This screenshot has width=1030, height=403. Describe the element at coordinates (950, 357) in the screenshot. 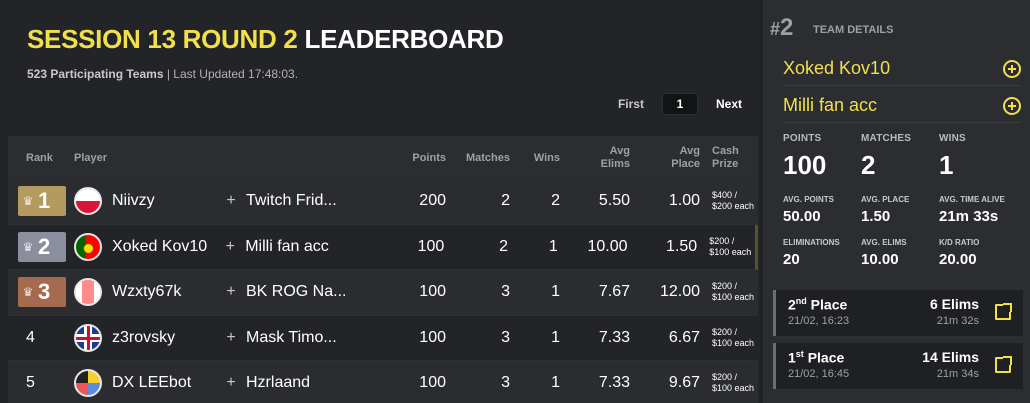

I see `match-elims: 14 Elims` at that location.